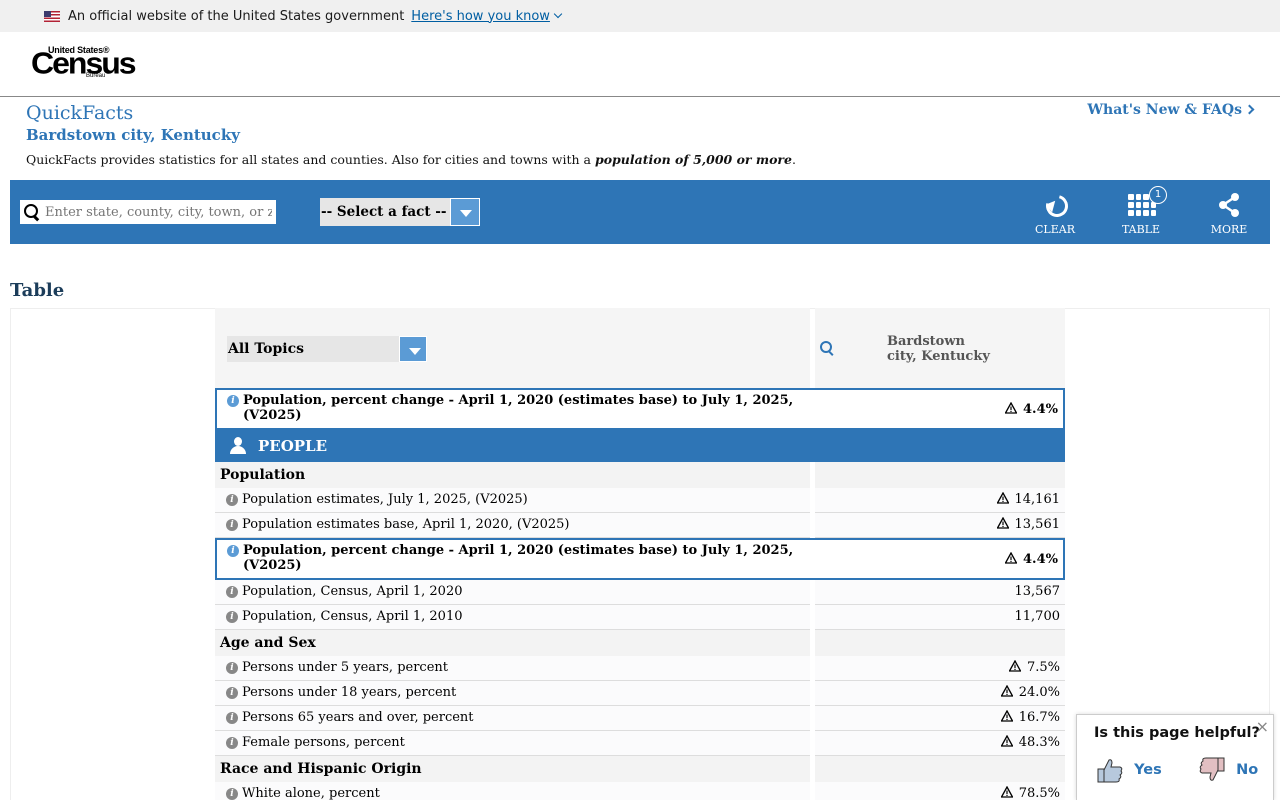 The height and width of the screenshot is (800, 1280). I want to click on search-input, so click(157, 212).